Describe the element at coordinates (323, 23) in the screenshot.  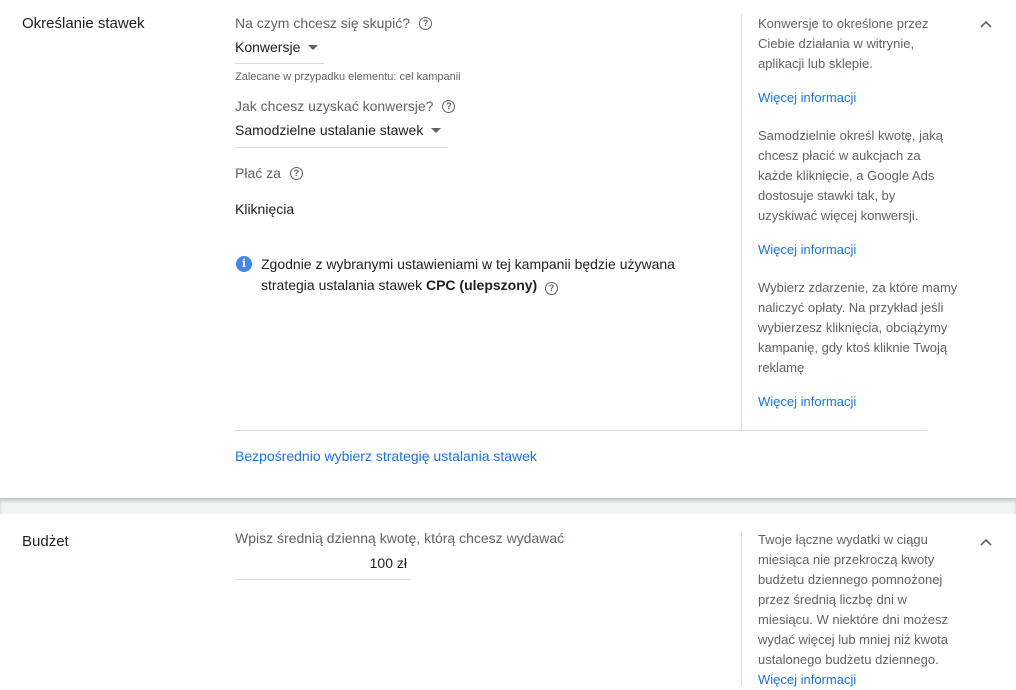
I see `focus-label-text: Na czym chcesz się skupić?` at that location.